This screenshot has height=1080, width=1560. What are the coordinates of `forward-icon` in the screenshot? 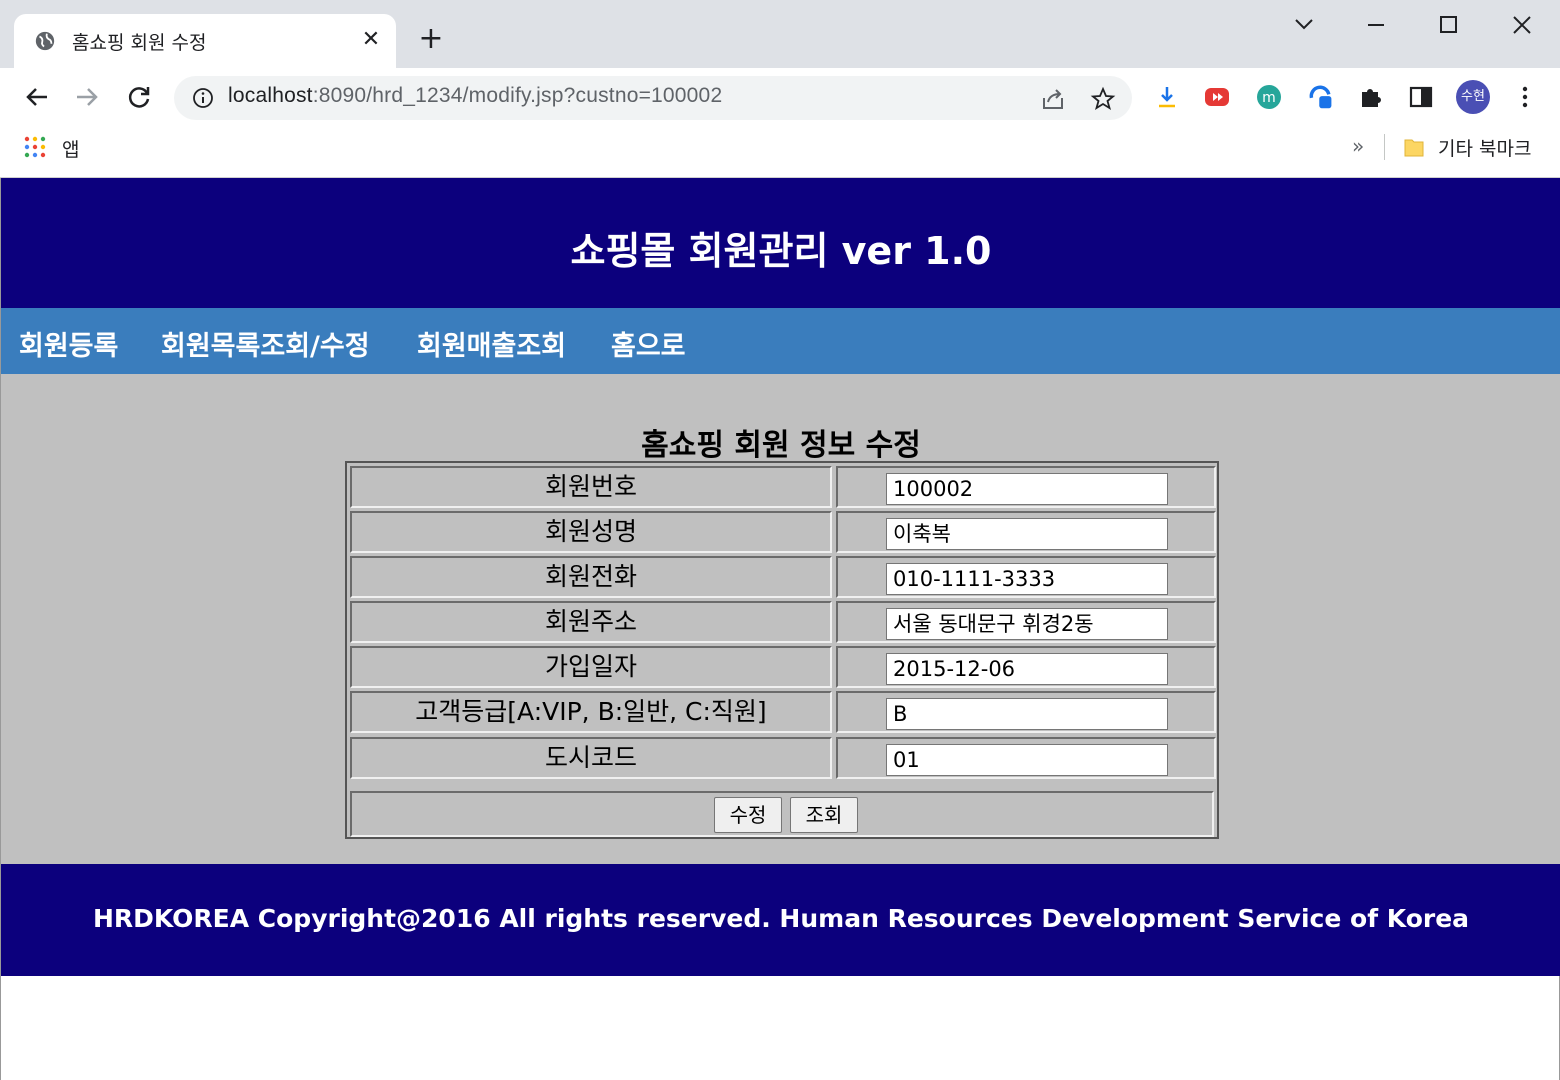 It's located at (87, 97).